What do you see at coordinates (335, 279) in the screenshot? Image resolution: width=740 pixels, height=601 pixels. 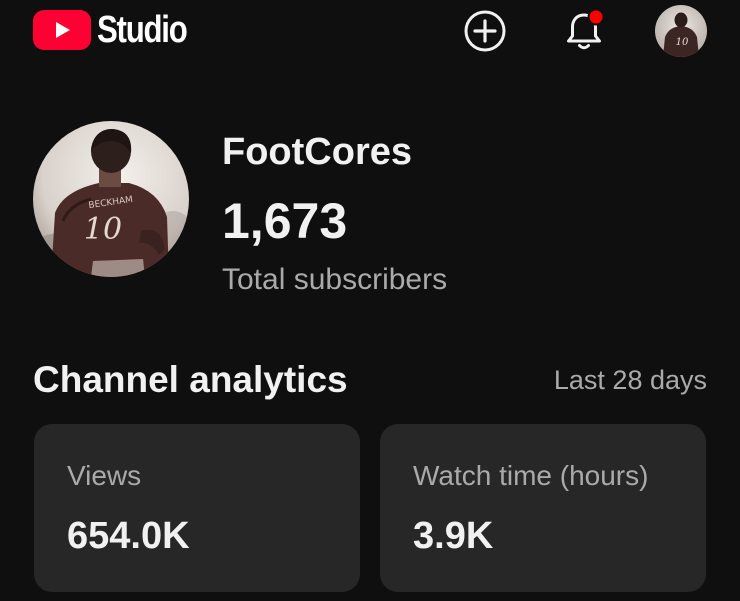 I see `subscriber-label: Total subscribers` at bounding box center [335, 279].